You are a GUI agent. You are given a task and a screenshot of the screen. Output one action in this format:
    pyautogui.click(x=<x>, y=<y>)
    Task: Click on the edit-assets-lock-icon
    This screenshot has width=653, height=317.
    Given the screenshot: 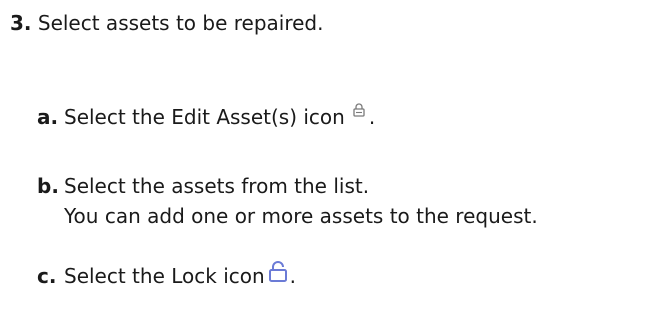 What is the action you would take?
    pyautogui.click(x=359, y=110)
    